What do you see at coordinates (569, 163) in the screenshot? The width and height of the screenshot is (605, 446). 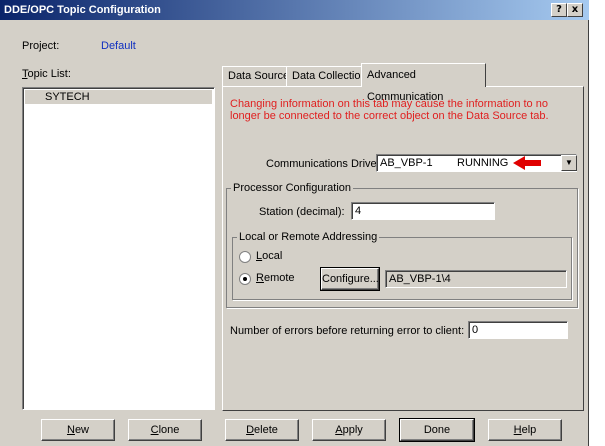 I see `chevron-down-icon: ▼` at bounding box center [569, 163].